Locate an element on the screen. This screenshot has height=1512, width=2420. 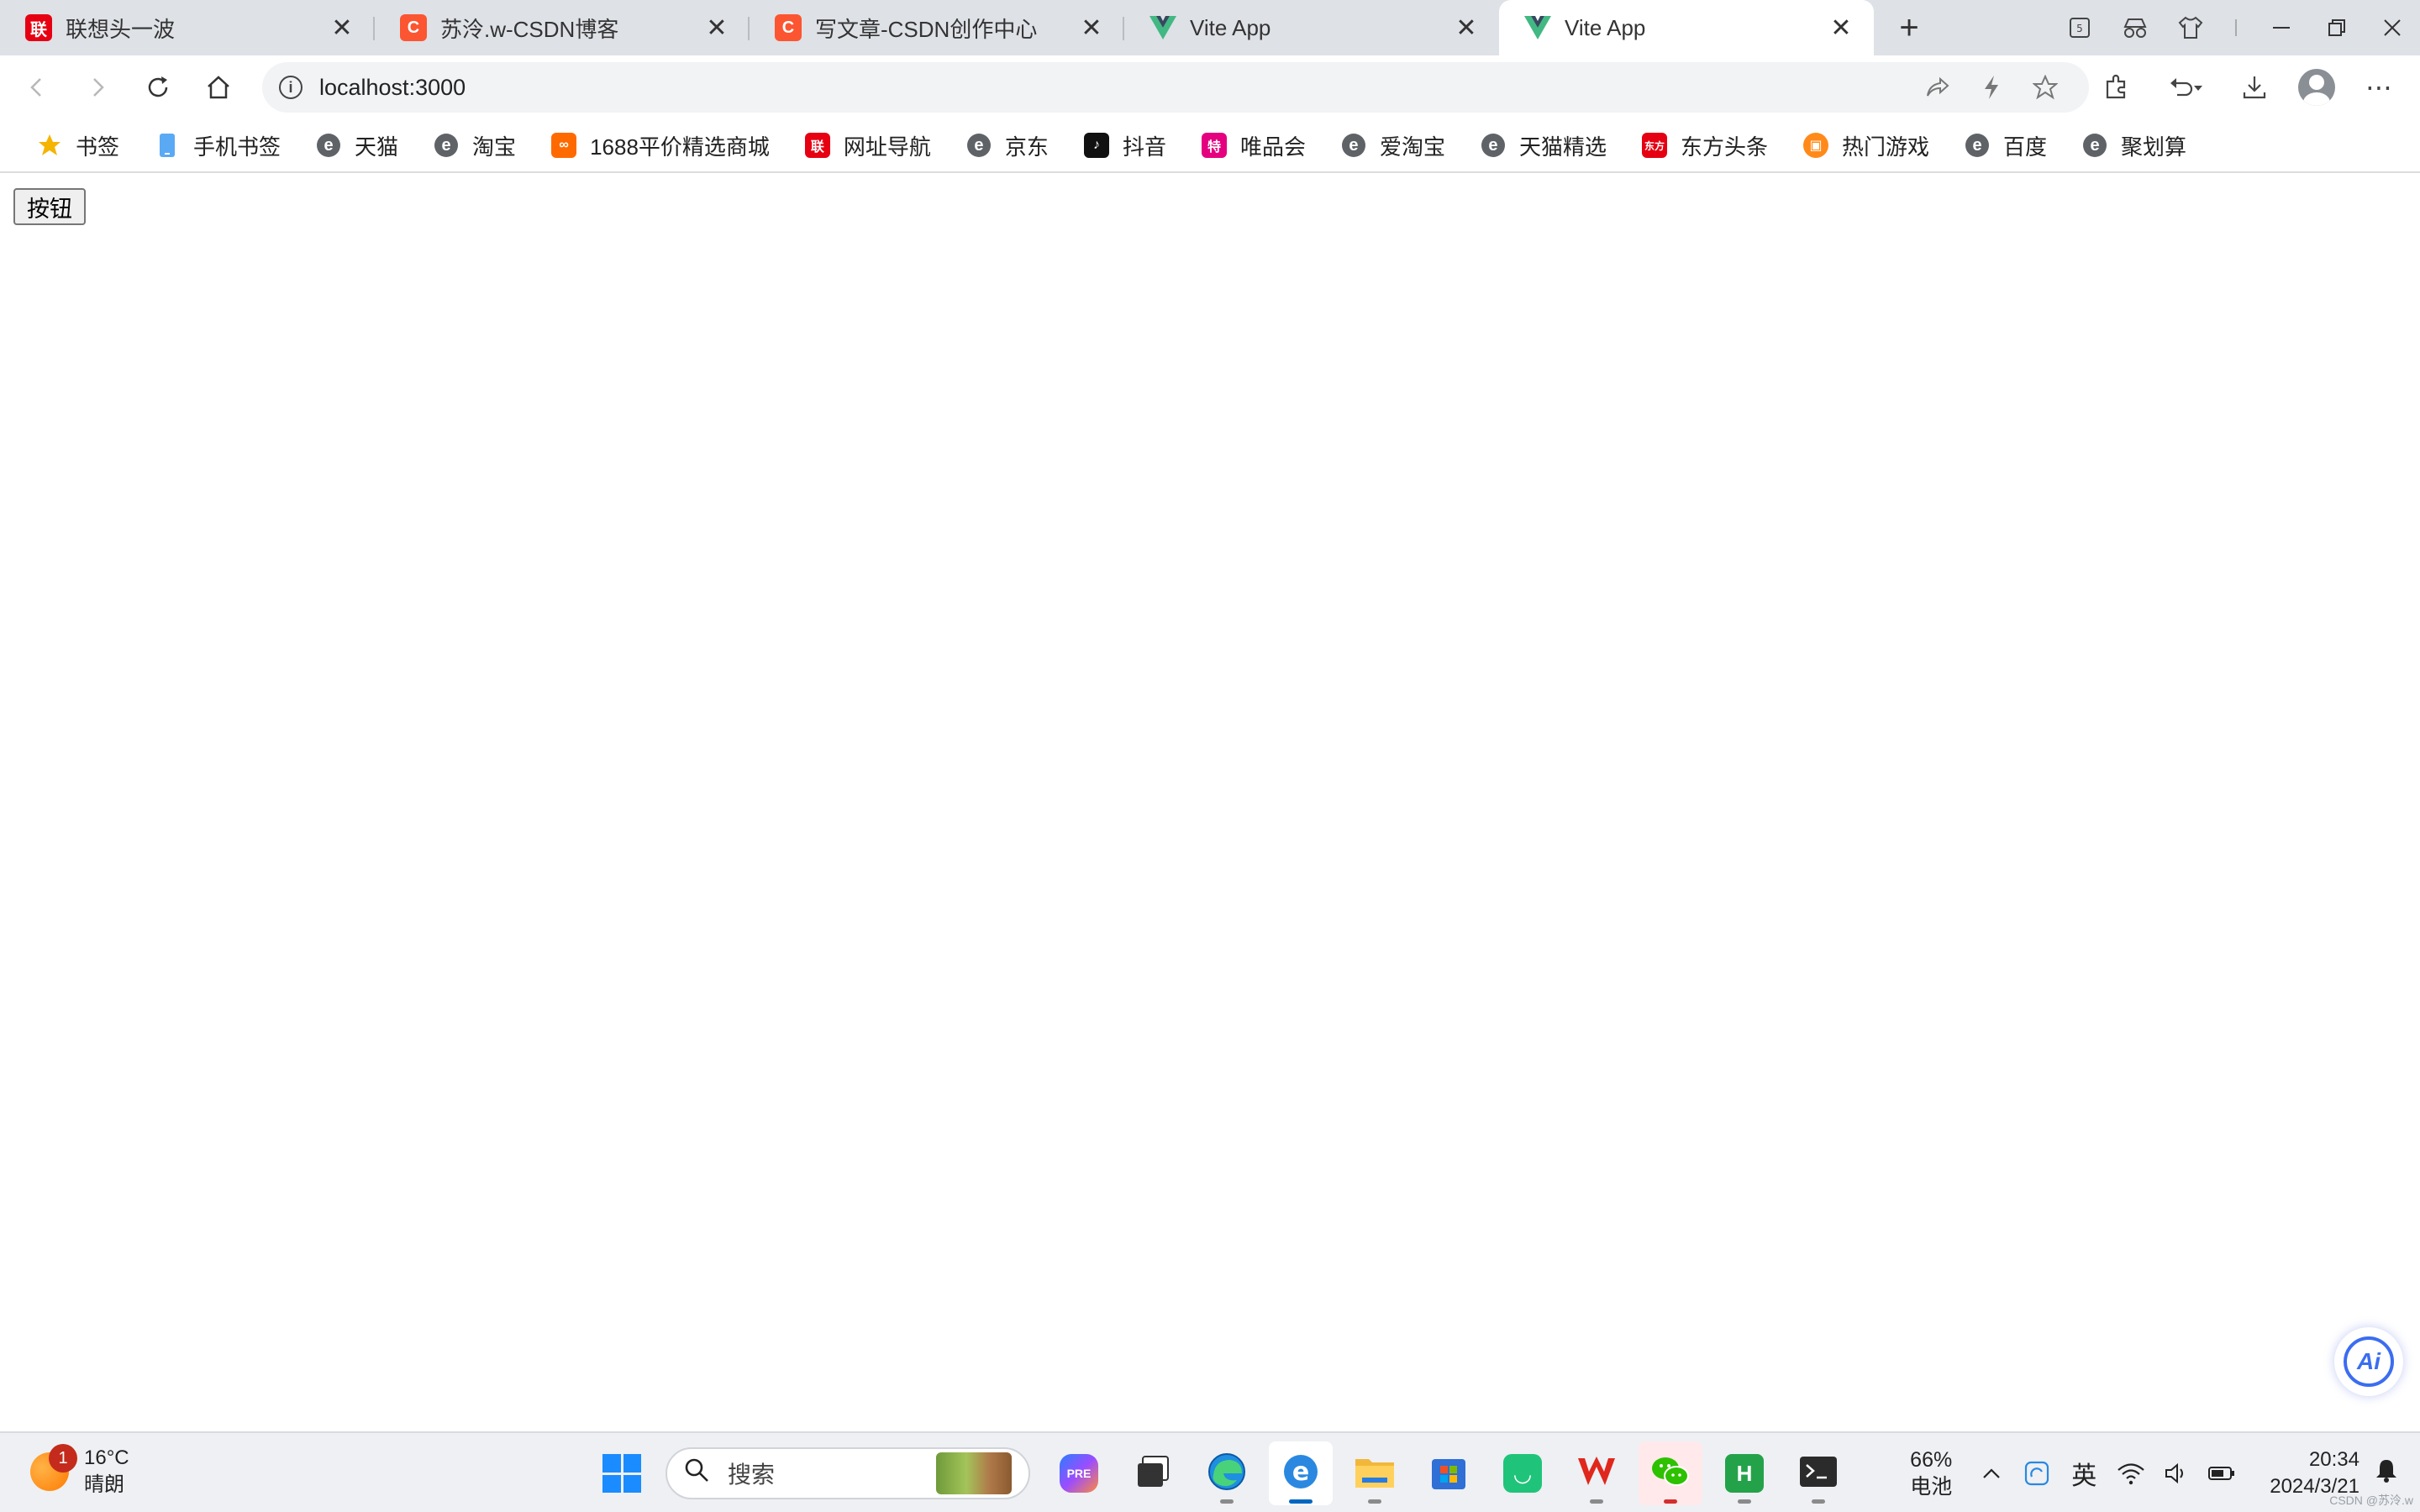
taskbar-app-terminal is located at coordinates (1818, 1473).